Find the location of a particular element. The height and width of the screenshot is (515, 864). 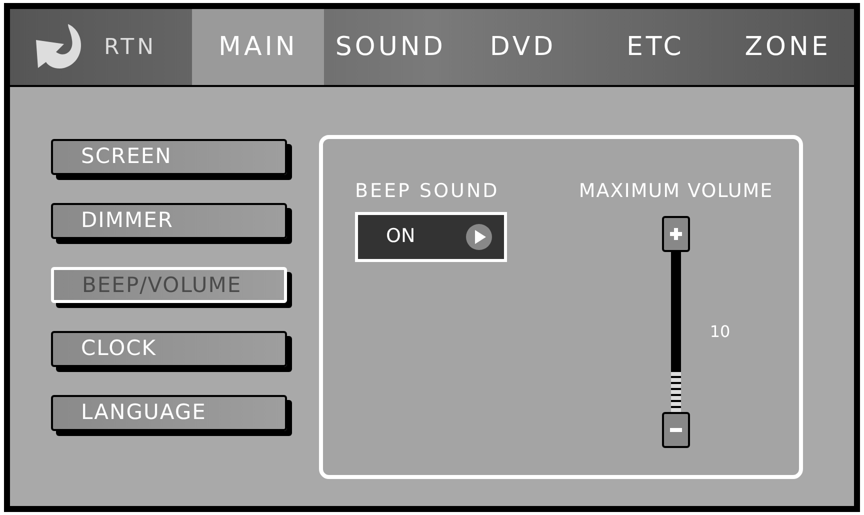

plus-icon is located at coordinates (676, 234).